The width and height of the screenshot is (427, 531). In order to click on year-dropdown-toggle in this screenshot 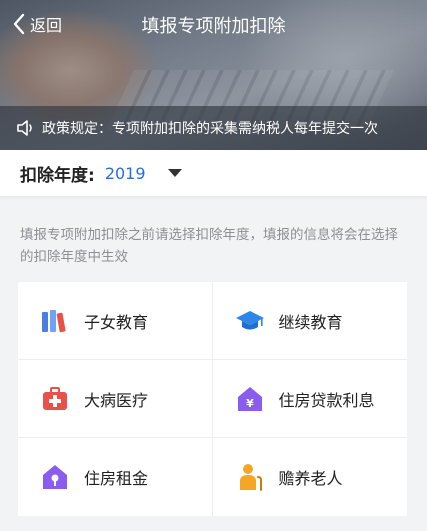, I will do `click(174, 173)`.